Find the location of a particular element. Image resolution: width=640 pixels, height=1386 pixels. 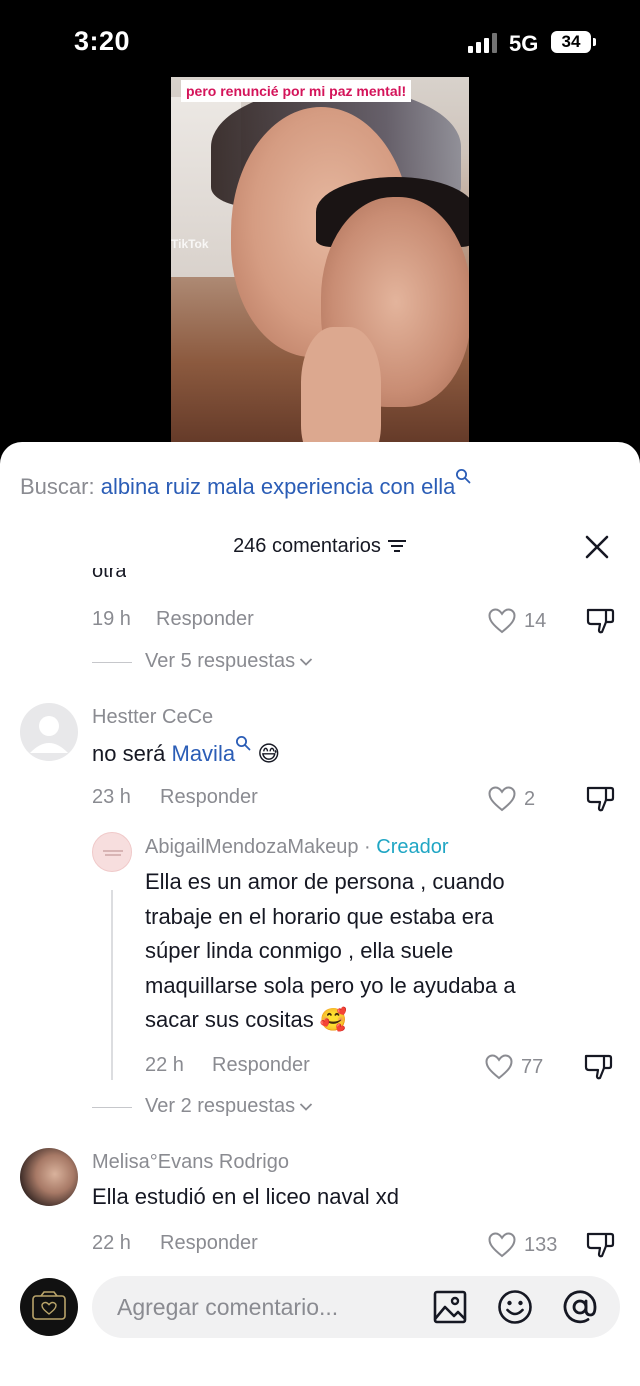

video-figure is located at coordinates (341, 392).